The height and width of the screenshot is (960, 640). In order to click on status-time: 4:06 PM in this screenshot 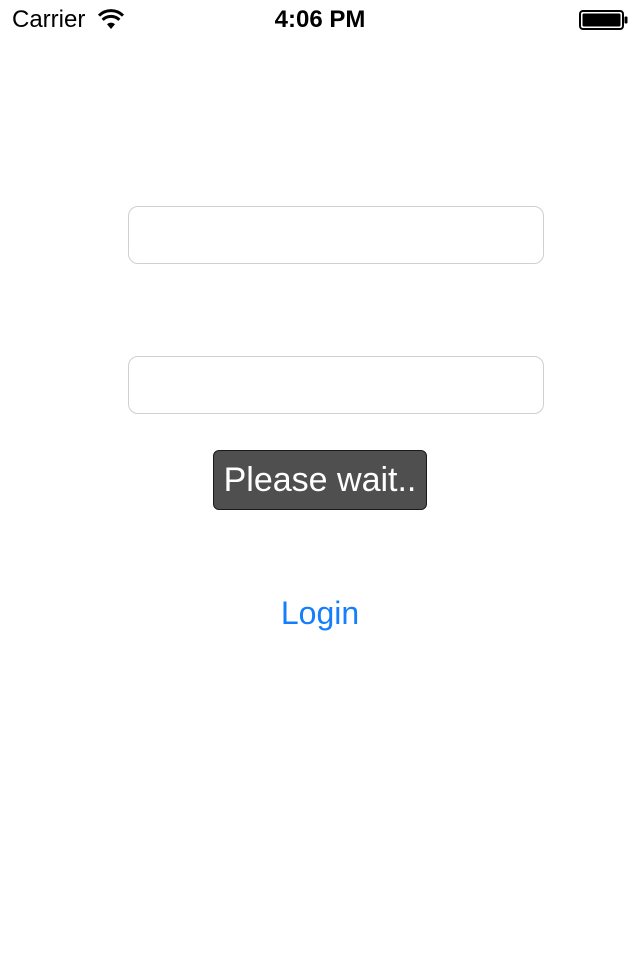, I will do `click(320, 19)`.